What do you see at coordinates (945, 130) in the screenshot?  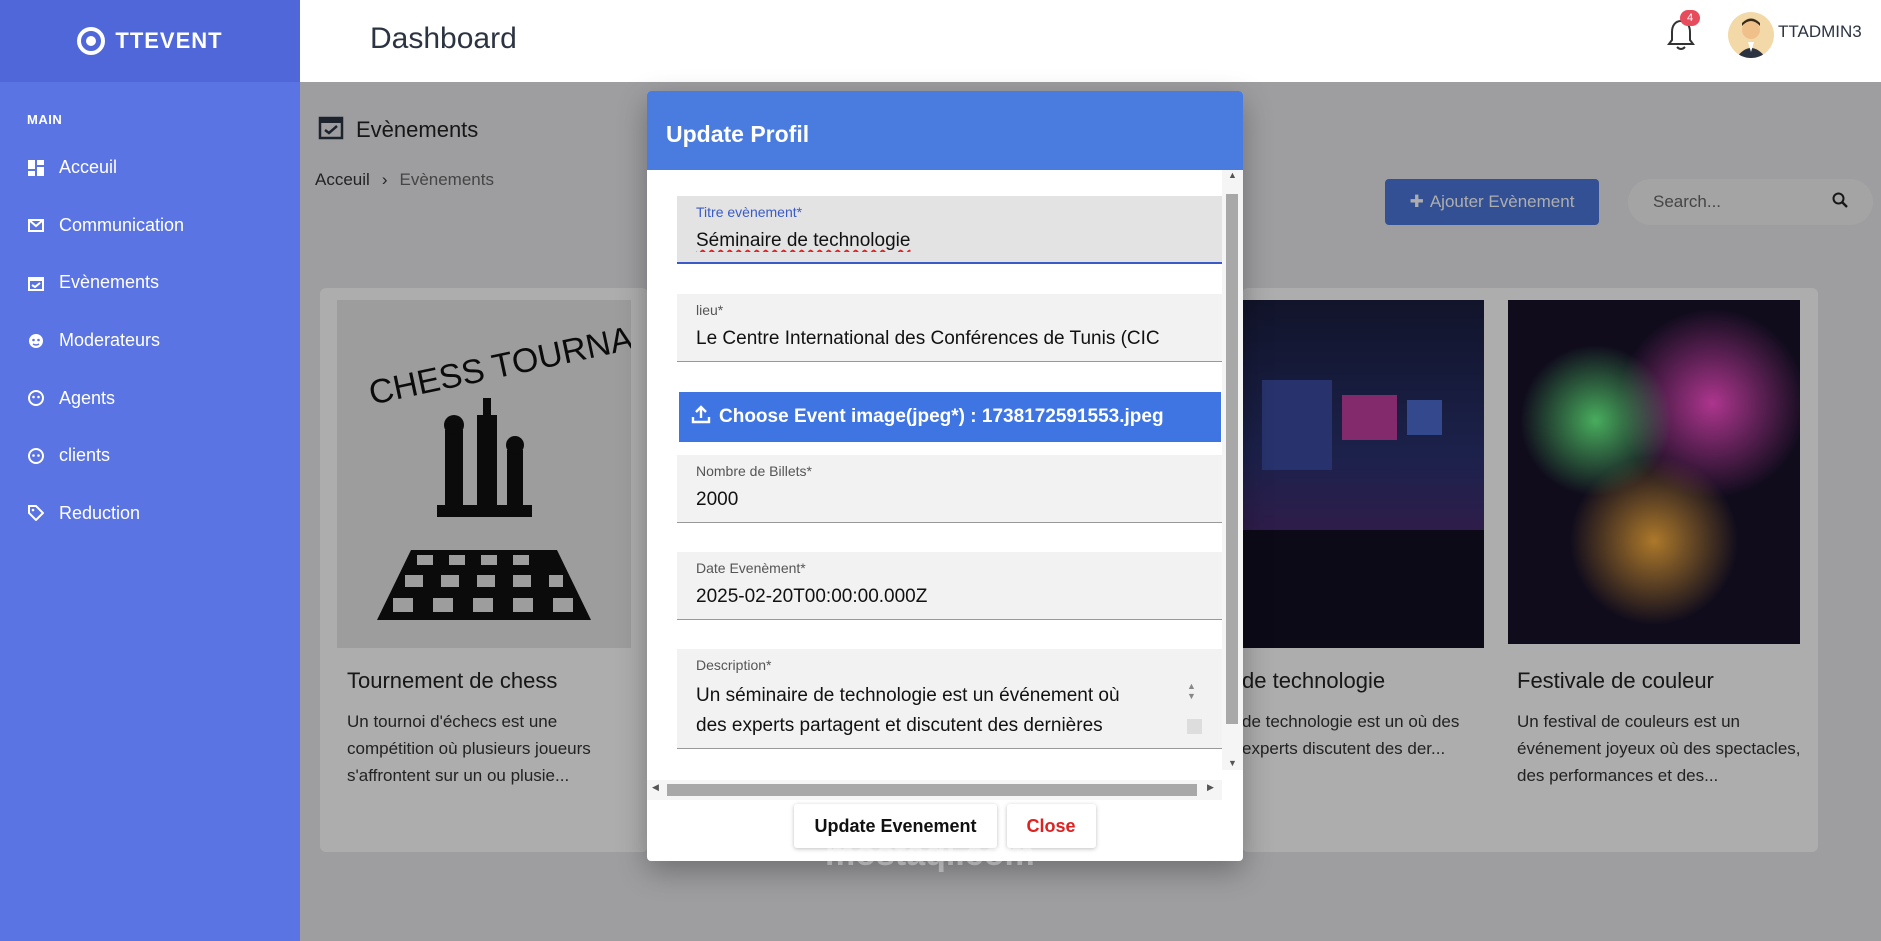 I see `modal-title: Update Profil` at bounding box center [945, 130].